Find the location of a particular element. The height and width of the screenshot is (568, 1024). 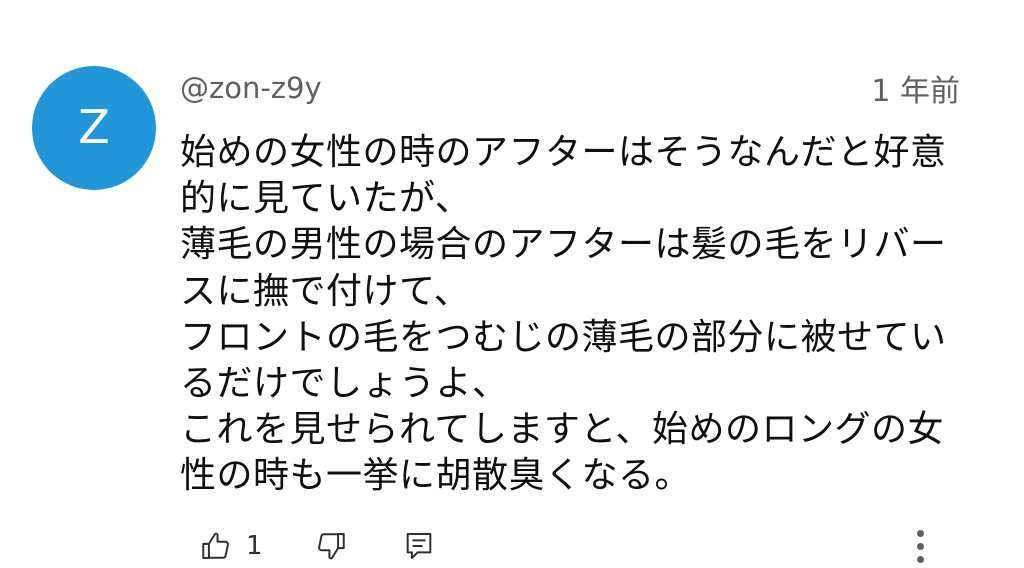

comment-actions: 1 is located at coordinates (317, 546).